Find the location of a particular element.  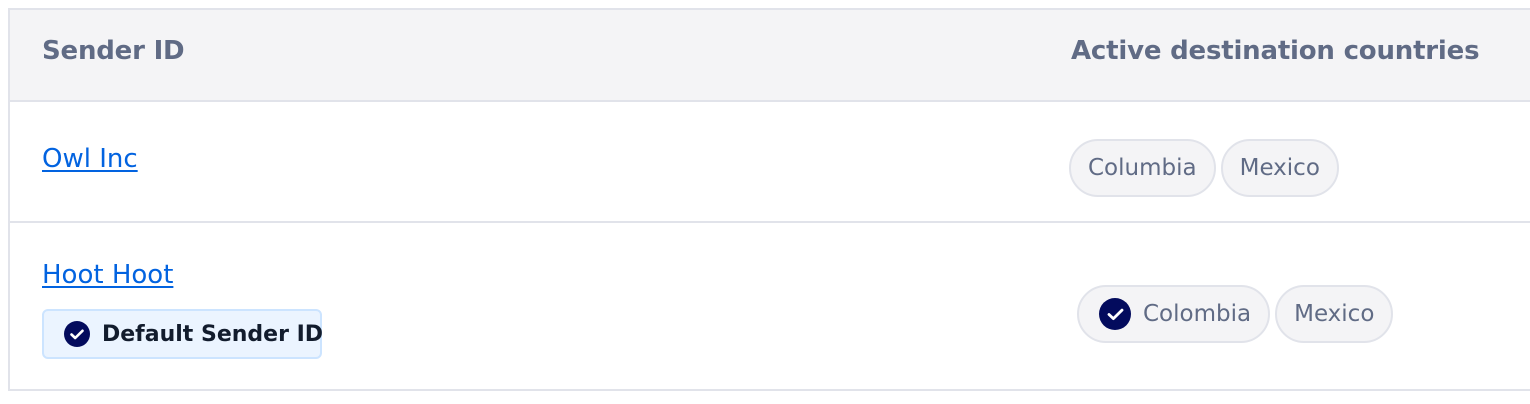

country-chip-verified: Colombia is located at coordinates (1174, 314).